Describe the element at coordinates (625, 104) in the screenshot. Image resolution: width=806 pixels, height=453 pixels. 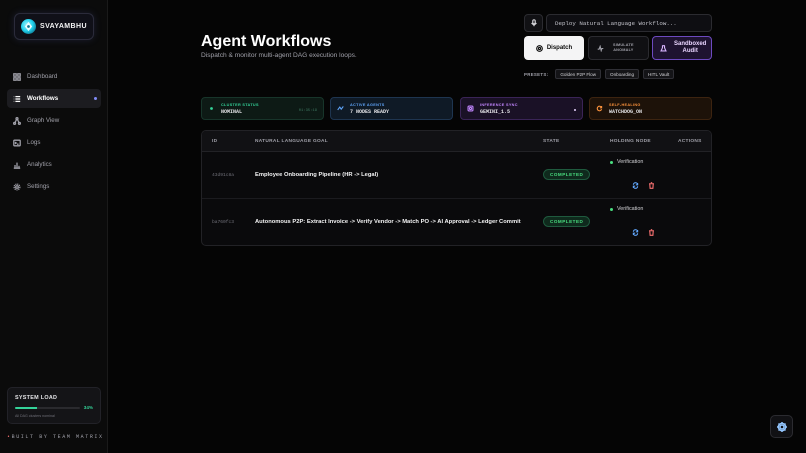
I see `self-healing-label: SELF-HEALING` at that location.